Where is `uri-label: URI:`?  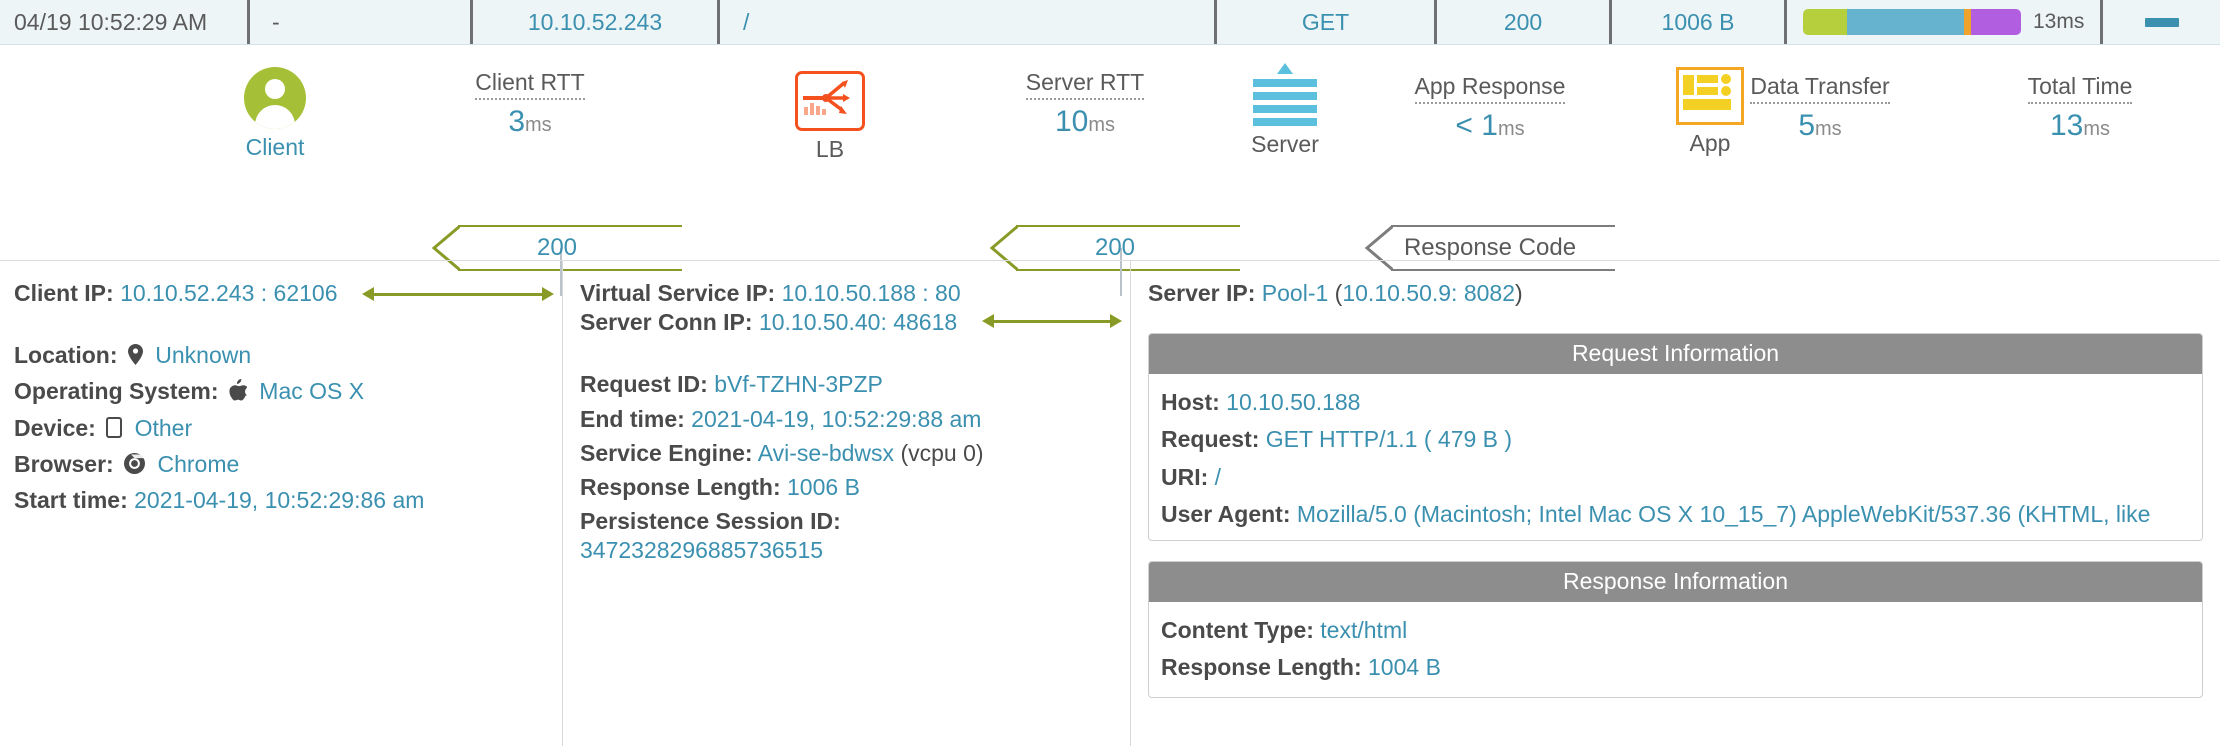 uri-label: URI: is located at coordinates (1185, 476).